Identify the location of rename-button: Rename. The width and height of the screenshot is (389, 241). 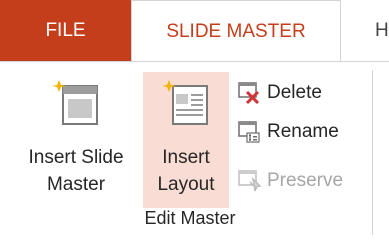
(302, 132).